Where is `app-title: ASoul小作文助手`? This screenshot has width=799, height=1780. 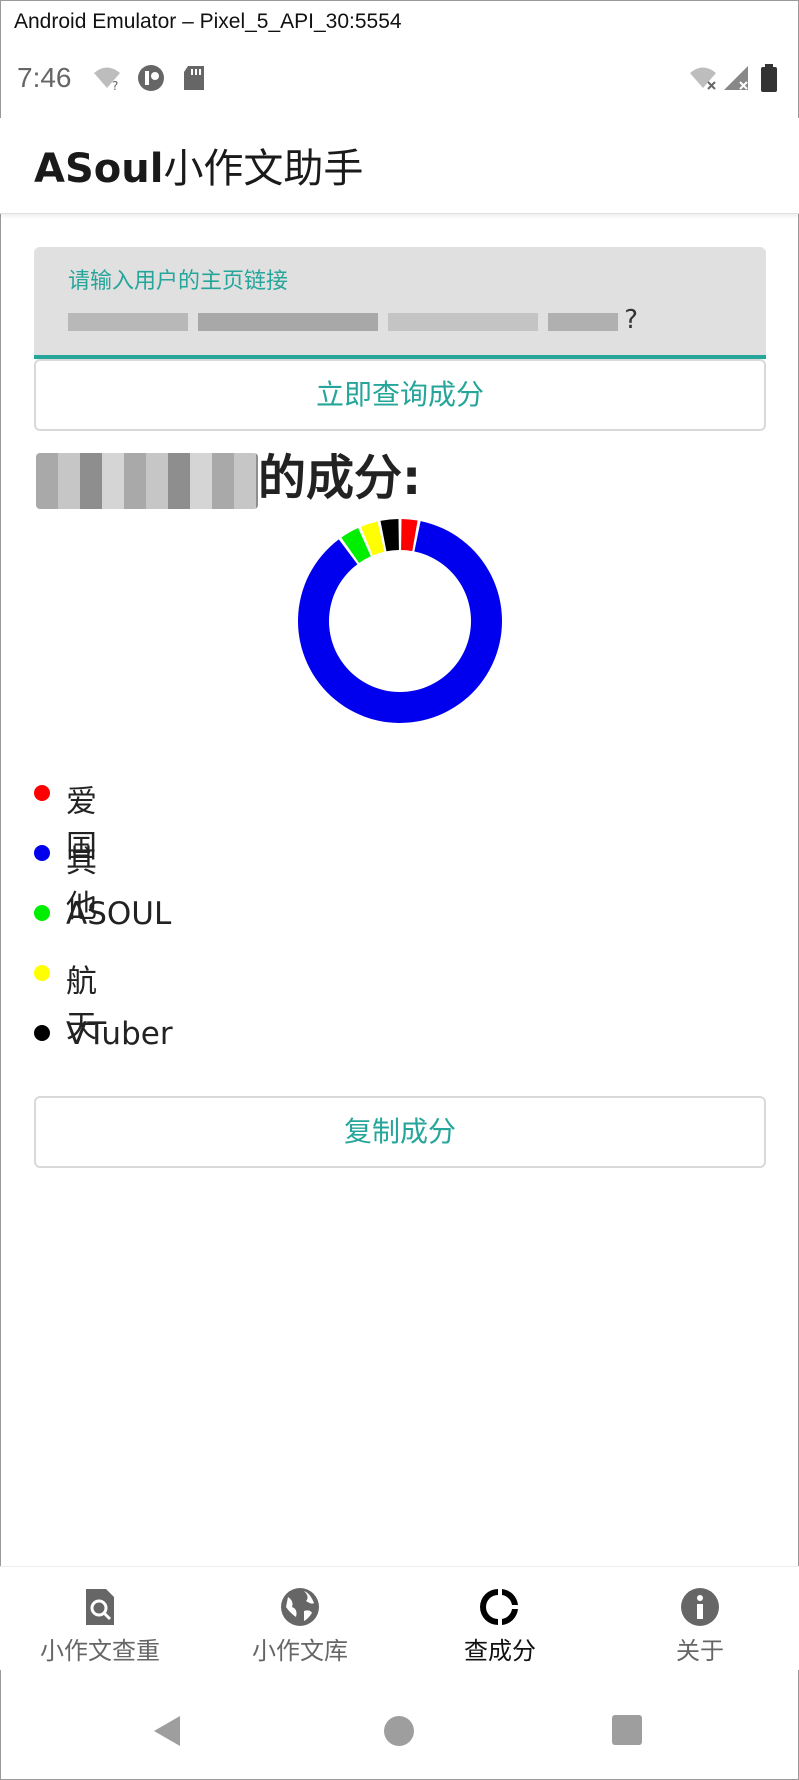
app-title: ASoul小作文助手 is located at coordinates (198, 165).